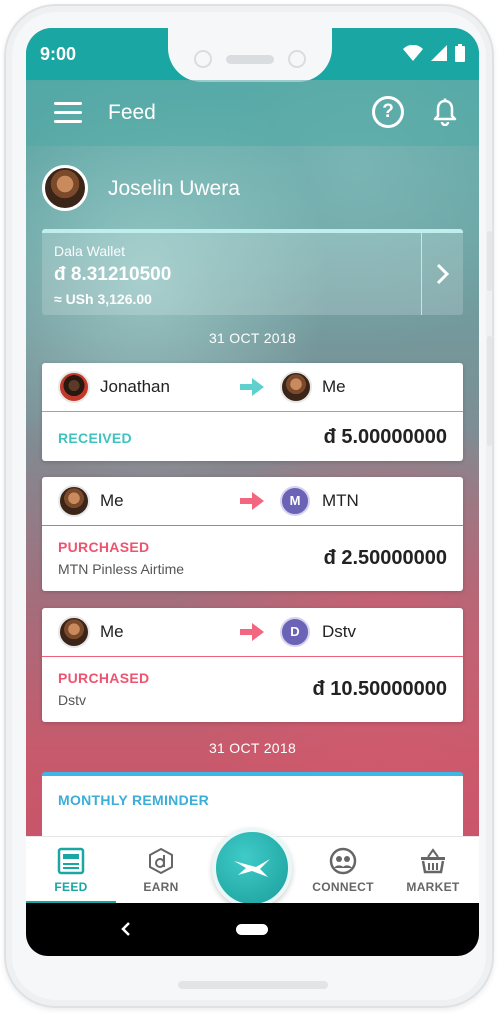 This screenshot has height=1013, width=500. I want to click on volume-button, so click(489, 391).